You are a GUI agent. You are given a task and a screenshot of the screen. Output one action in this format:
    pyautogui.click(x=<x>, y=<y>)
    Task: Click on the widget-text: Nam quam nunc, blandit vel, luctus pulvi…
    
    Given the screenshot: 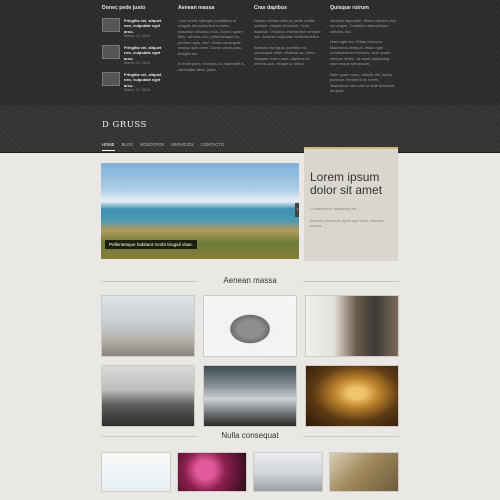 What is the action you would take?
    pyautogui.click(x=362, y=82)
    